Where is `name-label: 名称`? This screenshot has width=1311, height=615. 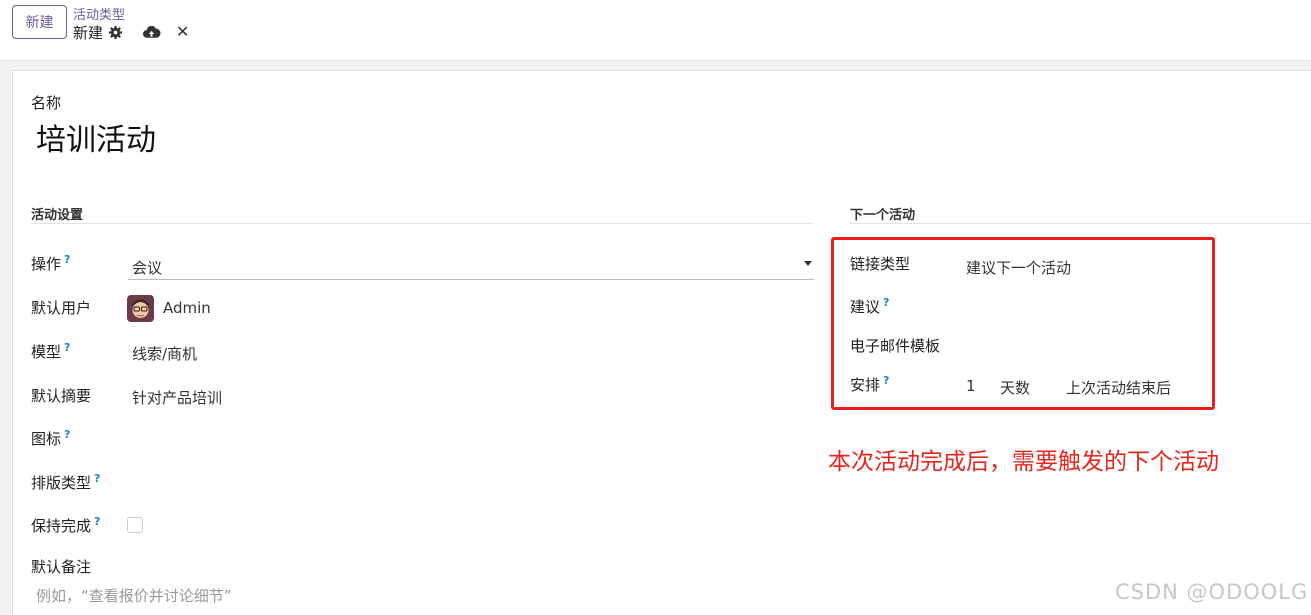 name-label: 名称 is located at coordinates (46, 103).